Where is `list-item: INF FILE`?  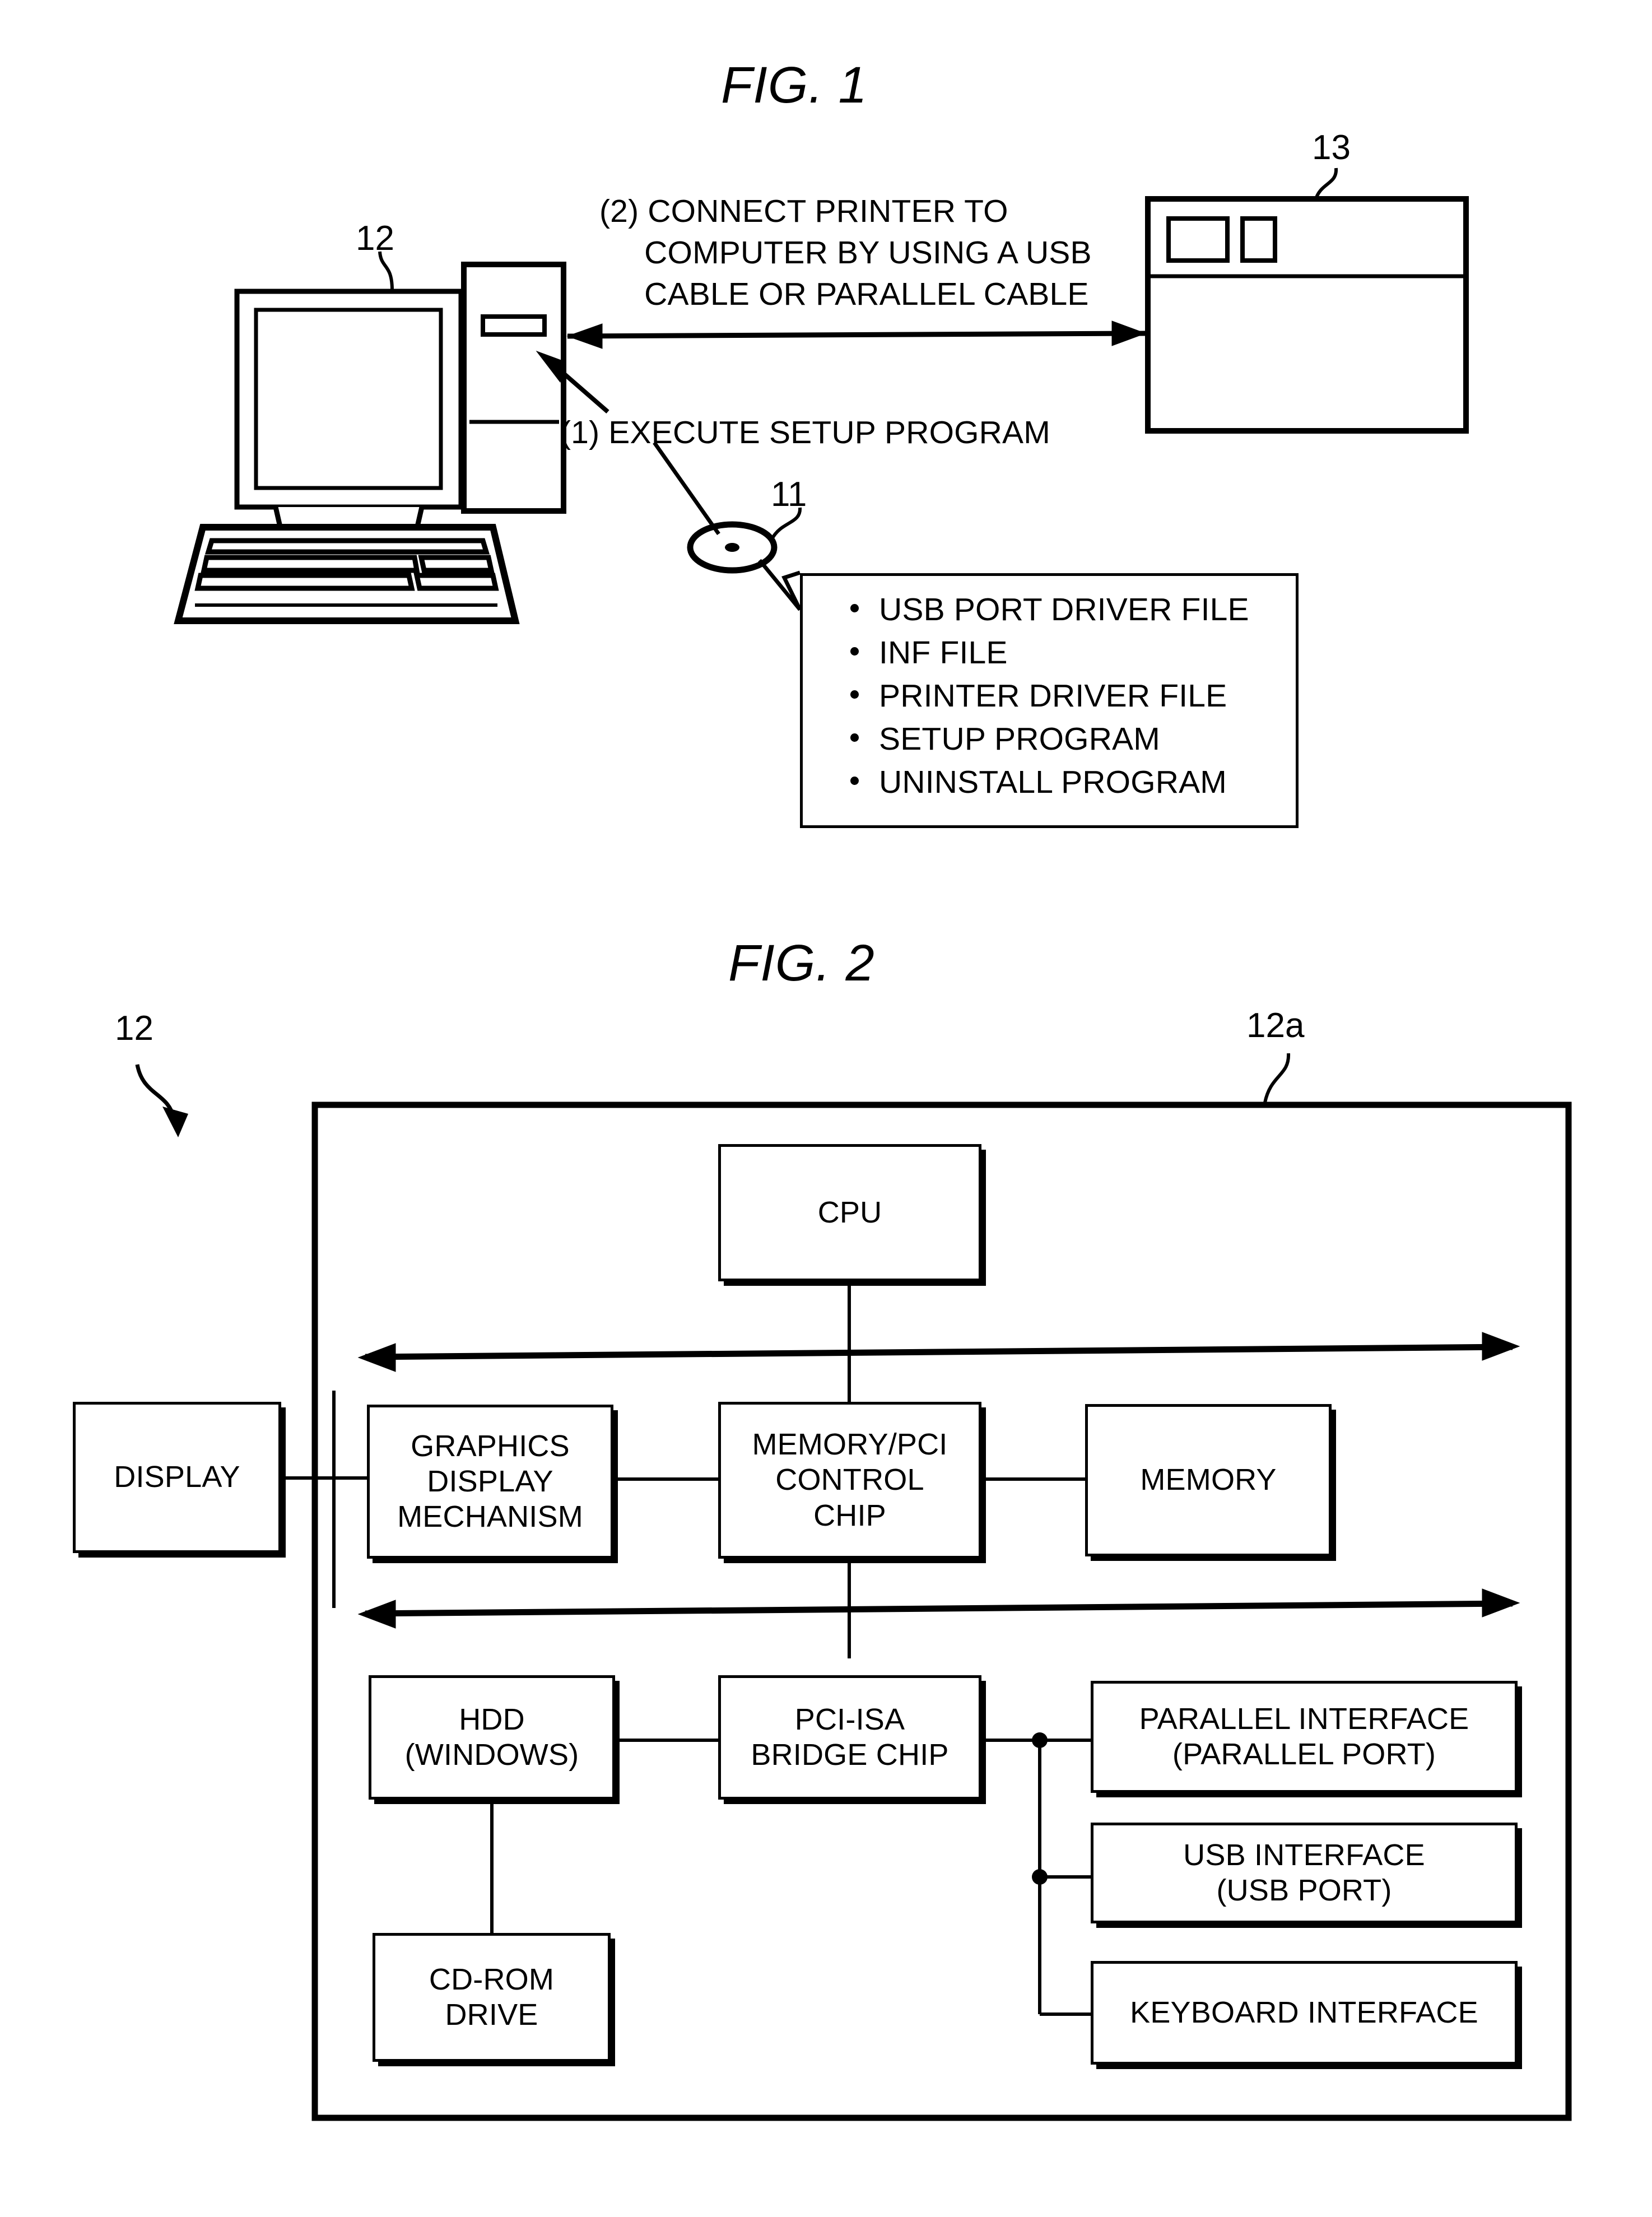
list-item: INF FILE is located at coordinates (1080, 656).